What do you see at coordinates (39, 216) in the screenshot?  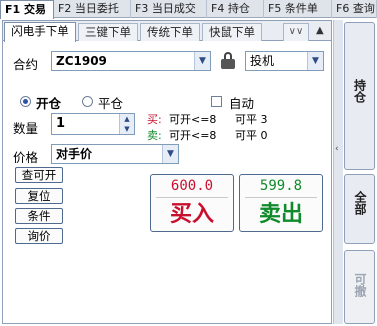 I see `conditional-button: 条件` at bounding box center [39, 216].